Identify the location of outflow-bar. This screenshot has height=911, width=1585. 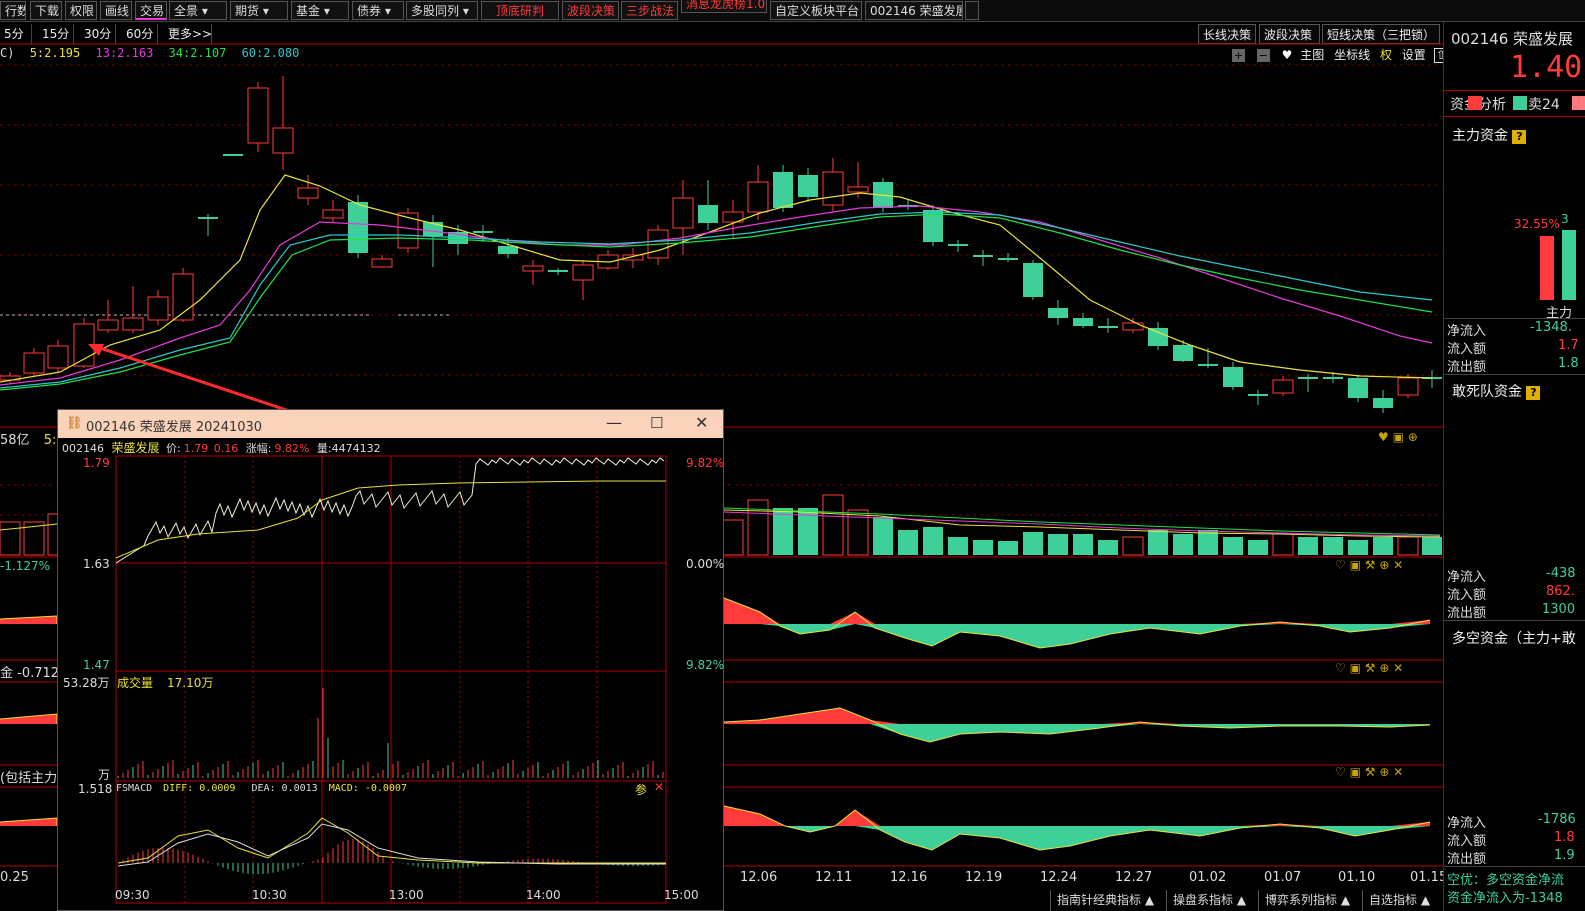
(1569, 265).